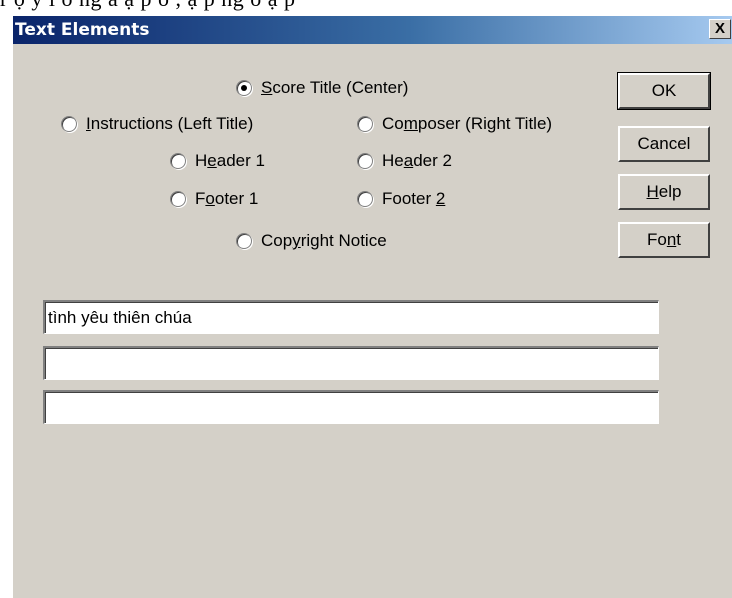  Describe the element at coordinates (372, 30) in the screenshot. I see `title-bar: Text Elements X` at that location.